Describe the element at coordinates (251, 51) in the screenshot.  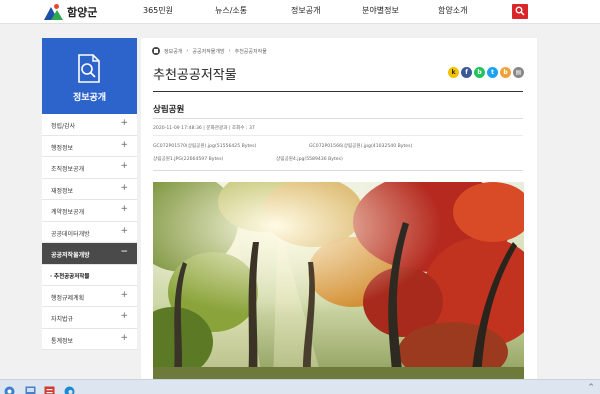
I see `breadcrumb-item: 추천공공저작물` at that location.